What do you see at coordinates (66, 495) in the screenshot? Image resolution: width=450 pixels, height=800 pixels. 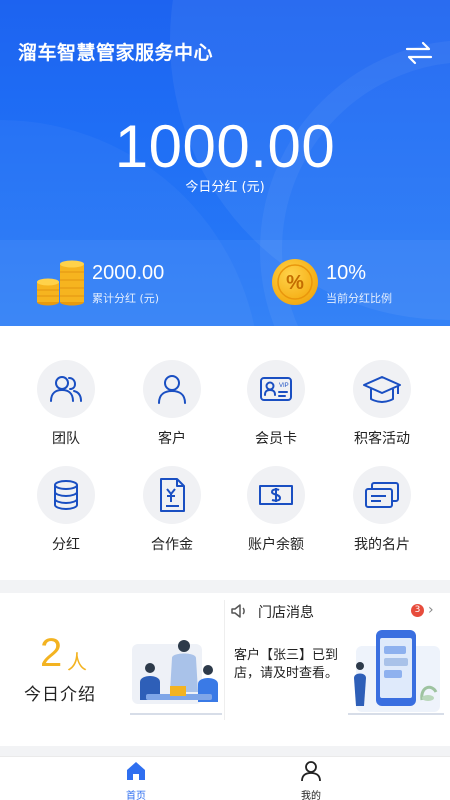 I see `coin-stack-icon` at bounding box center [66, 495].